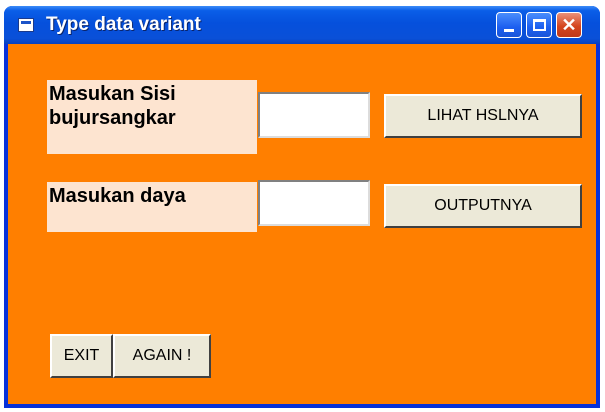 This screenshot has height=412, width=605. What do you see at coordinates (152, 207) in the screenshot?
I see `daya-label: Masukan daya` at bounding box center [152, 207].